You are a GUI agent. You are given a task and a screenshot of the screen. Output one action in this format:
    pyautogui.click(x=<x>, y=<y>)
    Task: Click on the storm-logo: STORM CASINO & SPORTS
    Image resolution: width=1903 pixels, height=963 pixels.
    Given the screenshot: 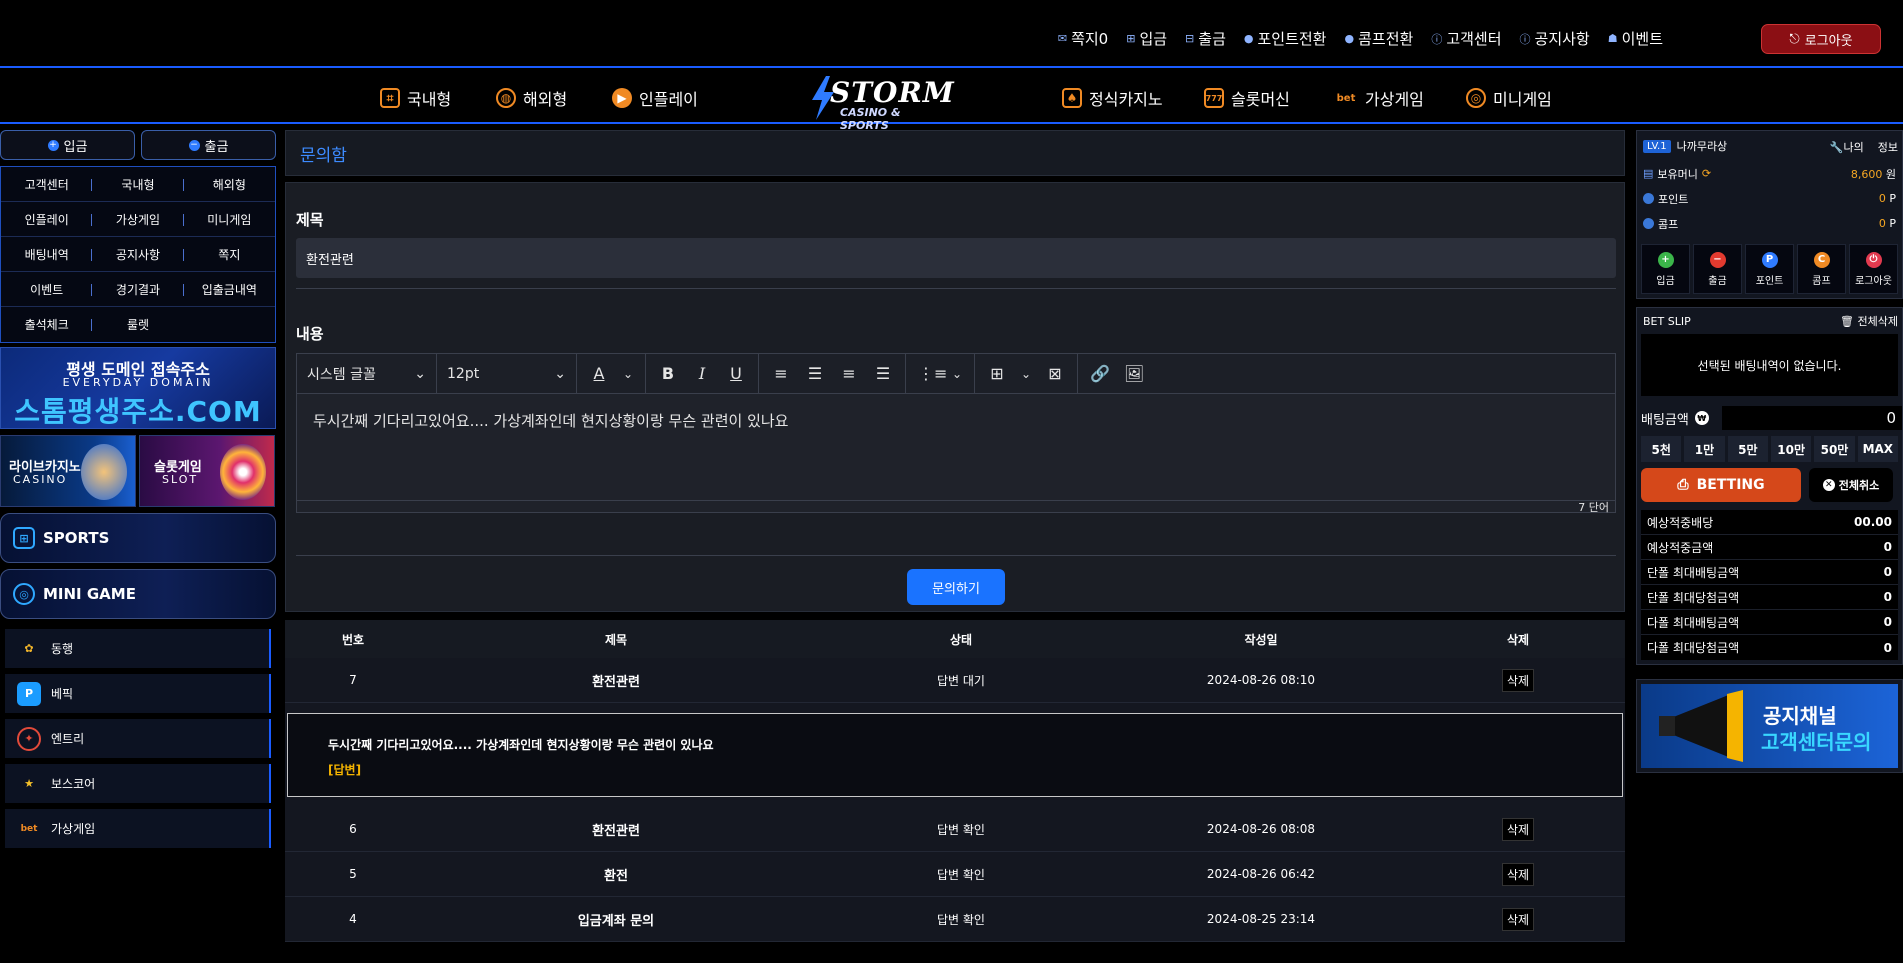 What is the action you would take?
    pyautogui.click(x=881, y=104)
    